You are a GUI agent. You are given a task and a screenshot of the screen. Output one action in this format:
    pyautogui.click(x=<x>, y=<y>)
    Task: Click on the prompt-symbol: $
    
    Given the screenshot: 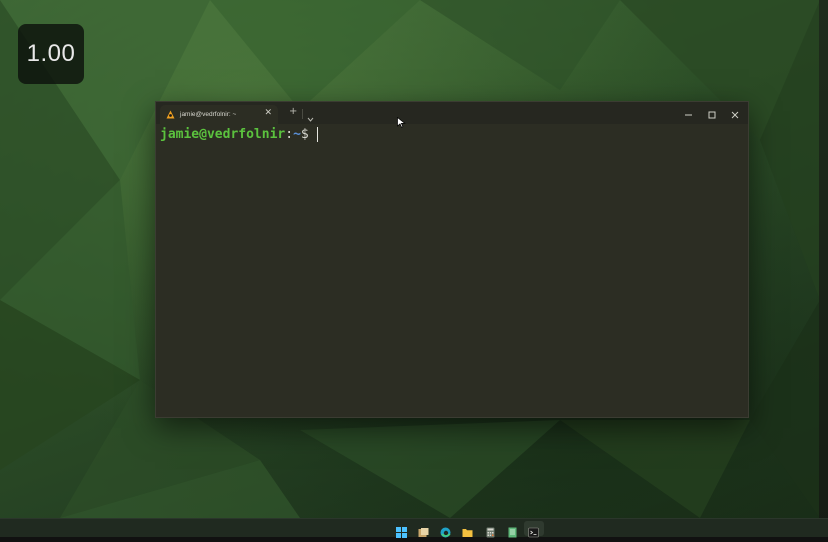 What is the action you would take?
    pyautogui.click(x=304, y=134)
    